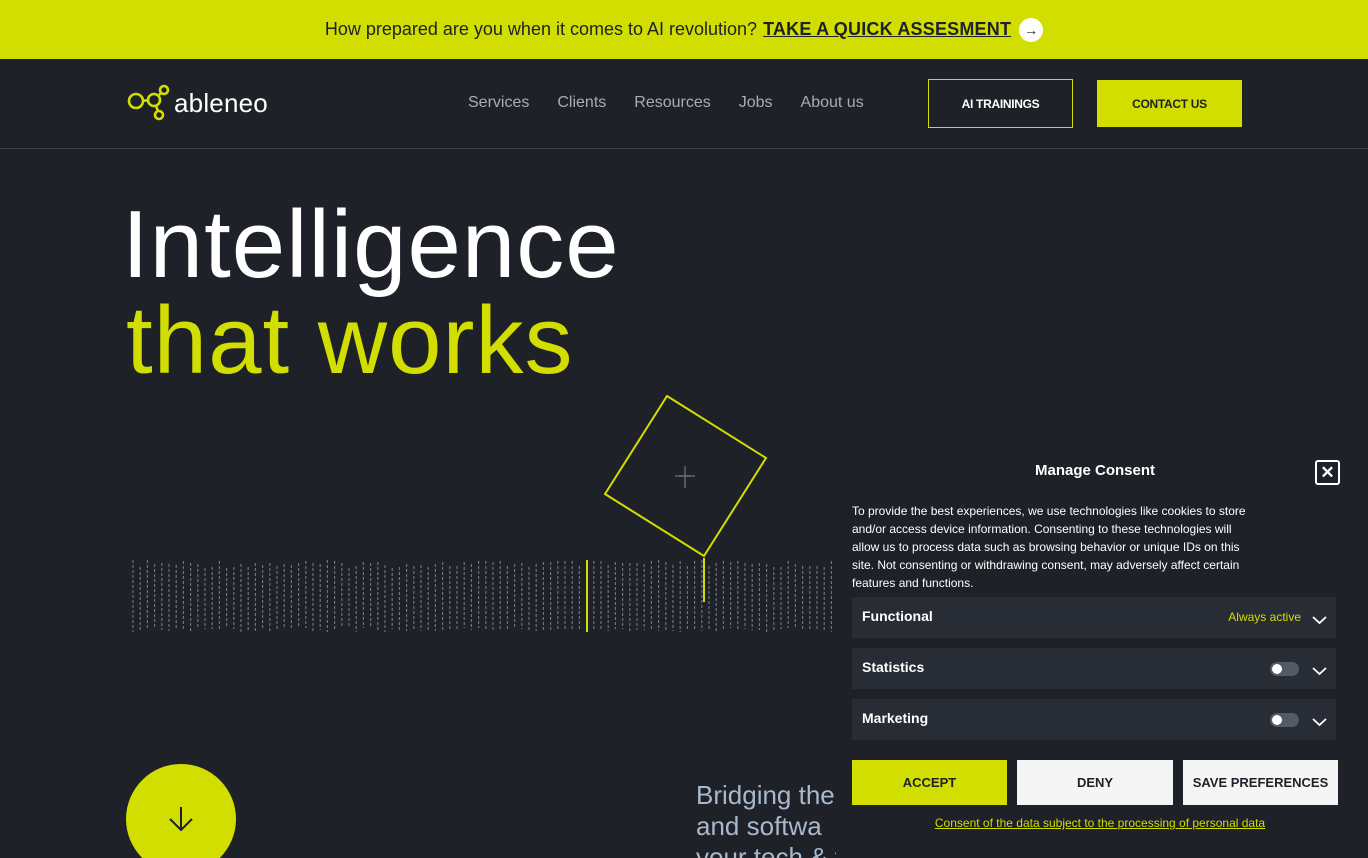  I want to click on deny-button: DENY, so click(1095, 782).